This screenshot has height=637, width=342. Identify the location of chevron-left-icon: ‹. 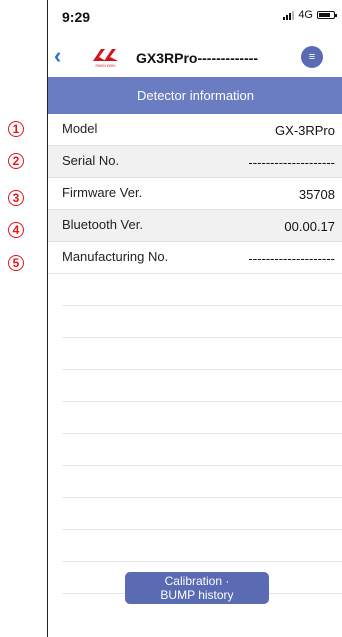
(57, 56).